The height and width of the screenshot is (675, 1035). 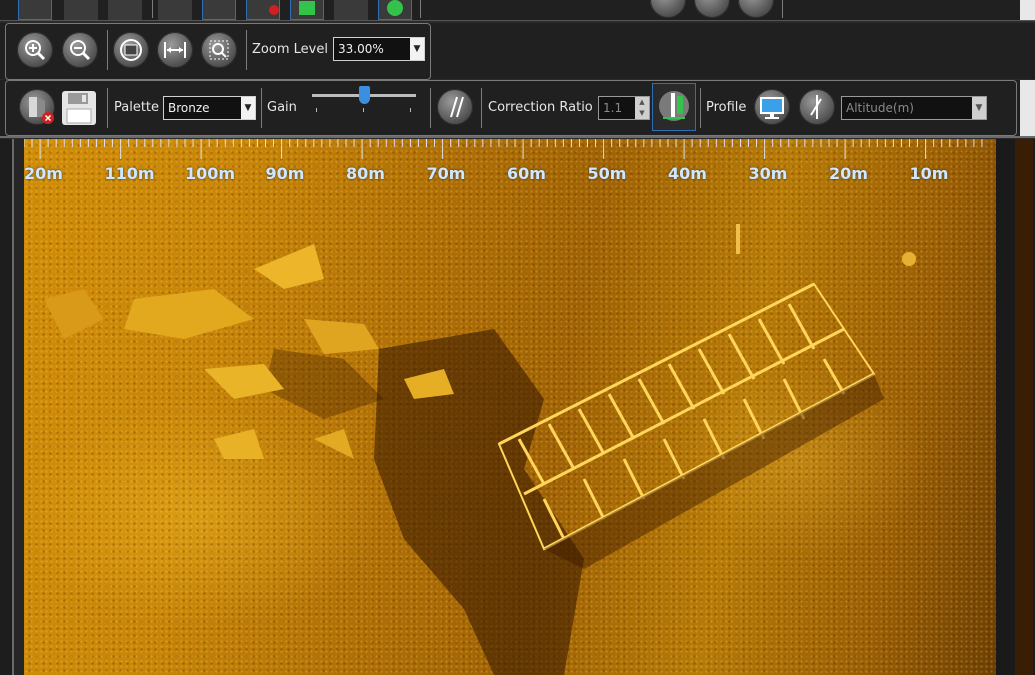 What do you see at coordinates (726, 107) in the screenshot?
I see `profile-label: Profile` at bounding box center [726, 107].